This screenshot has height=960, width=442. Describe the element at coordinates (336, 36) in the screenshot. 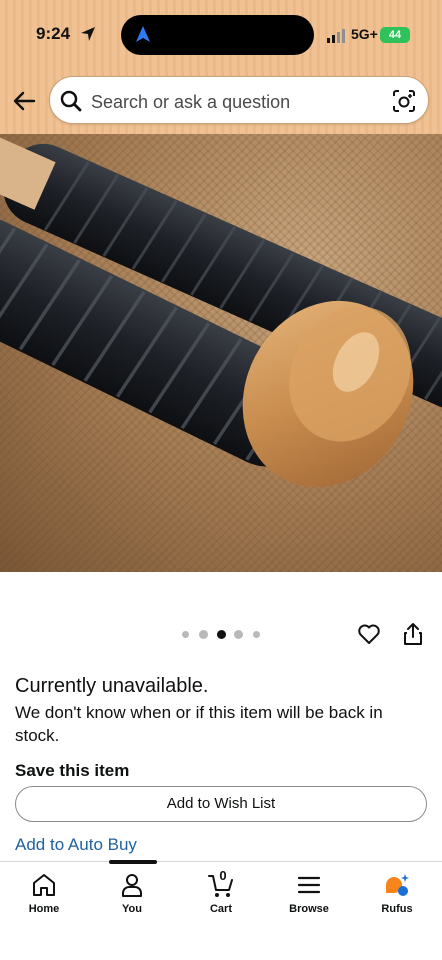

I see `cellular-signal-icon` at that location.